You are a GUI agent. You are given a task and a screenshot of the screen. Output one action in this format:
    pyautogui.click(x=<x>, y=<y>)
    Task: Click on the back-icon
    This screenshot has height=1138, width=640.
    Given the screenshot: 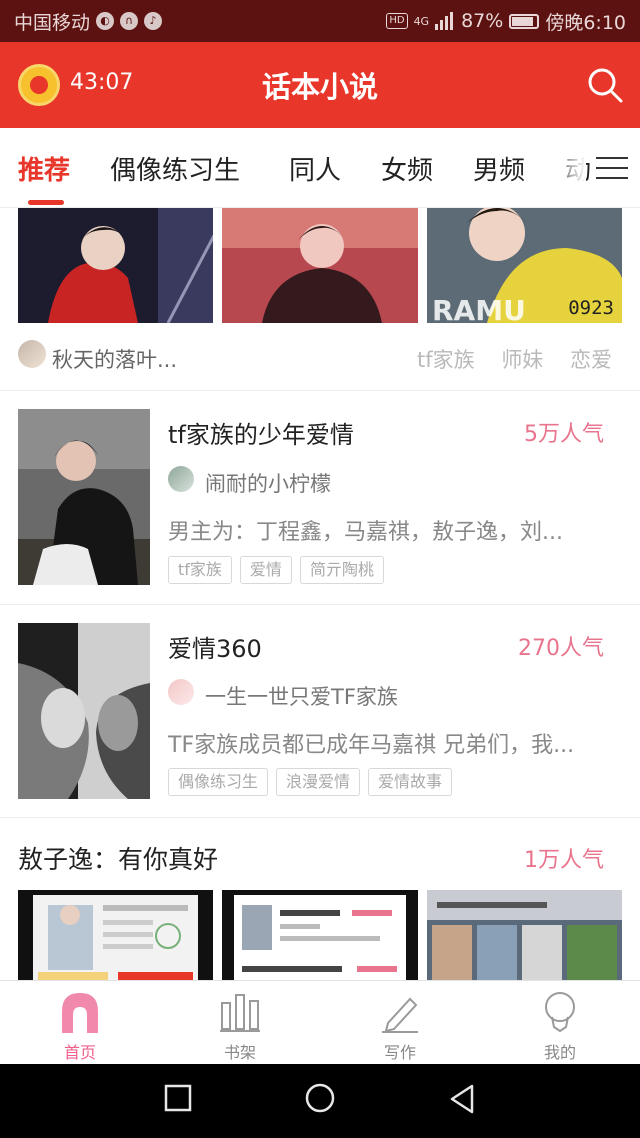 What is the action you would take?
    pyautogui.click(x=462, y=1099)
    